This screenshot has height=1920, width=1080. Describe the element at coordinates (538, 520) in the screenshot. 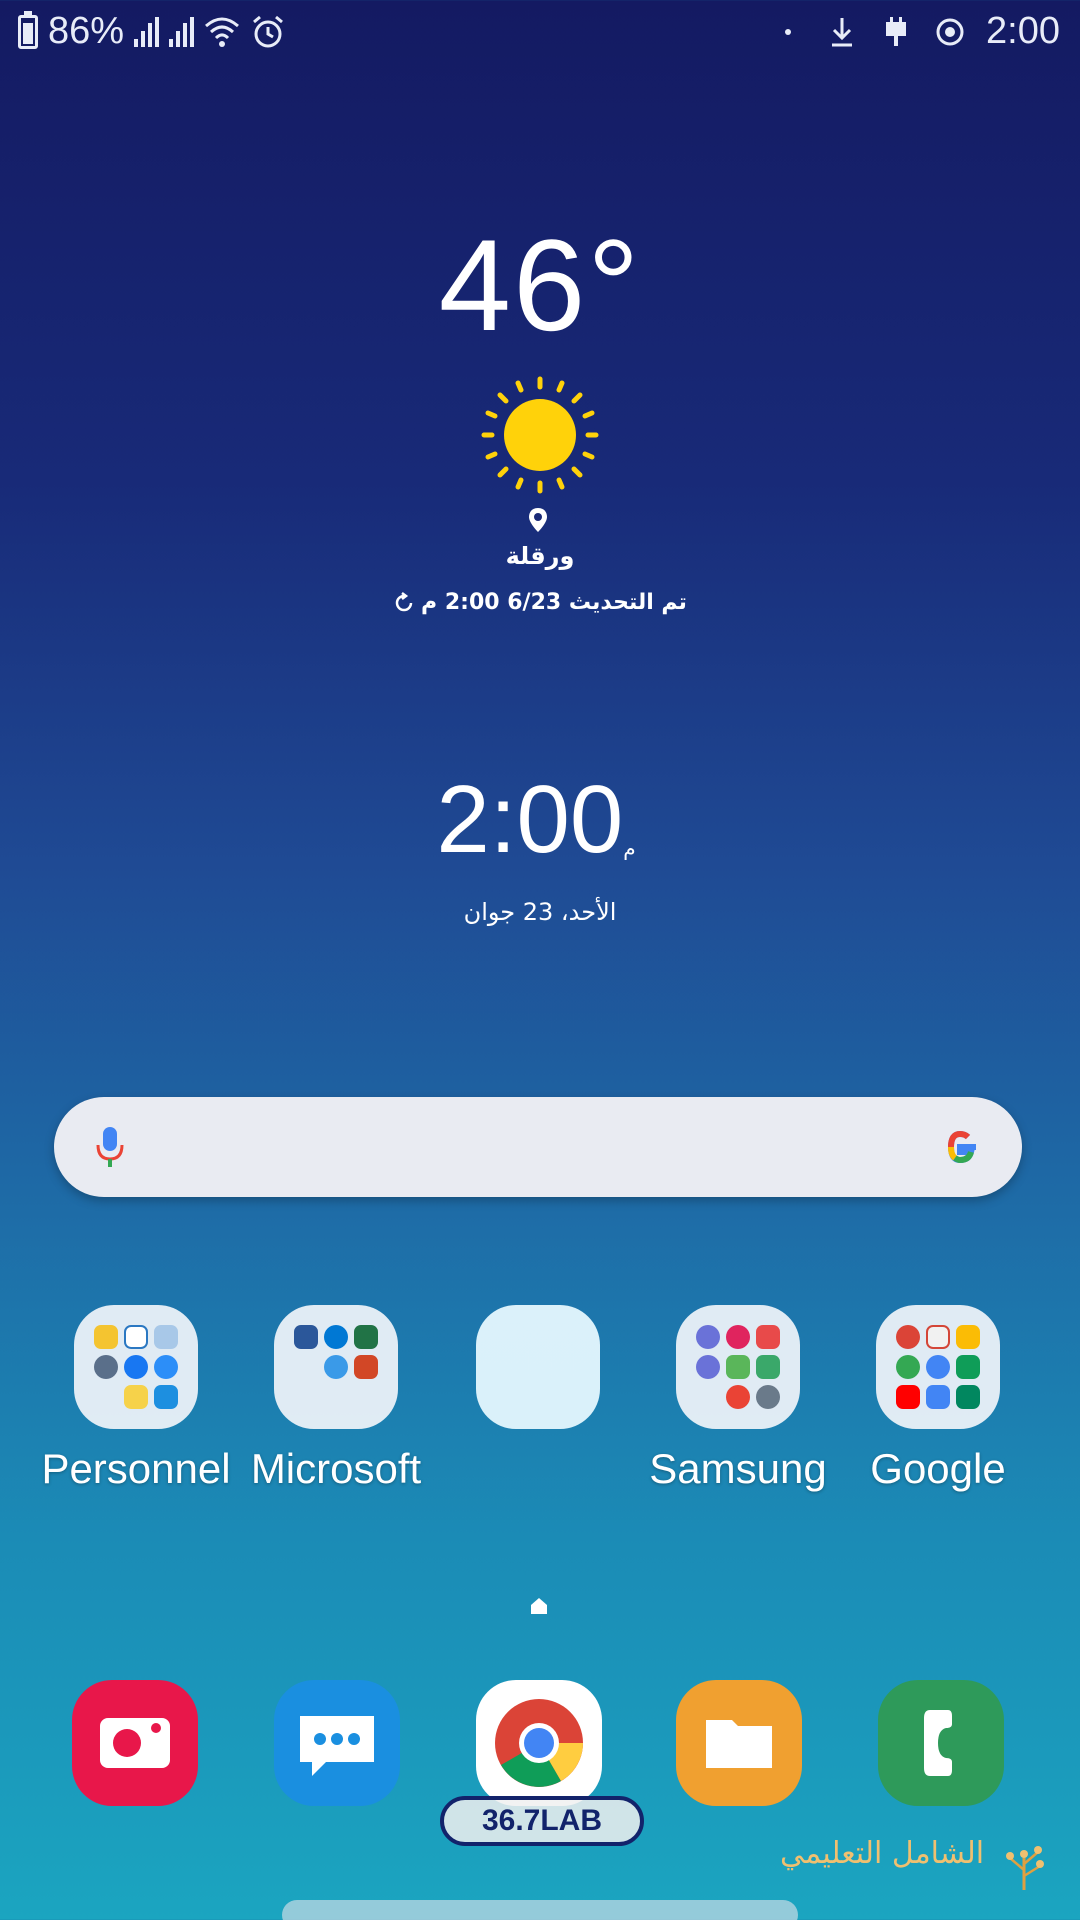

I see `location-pin-icon` at that location.